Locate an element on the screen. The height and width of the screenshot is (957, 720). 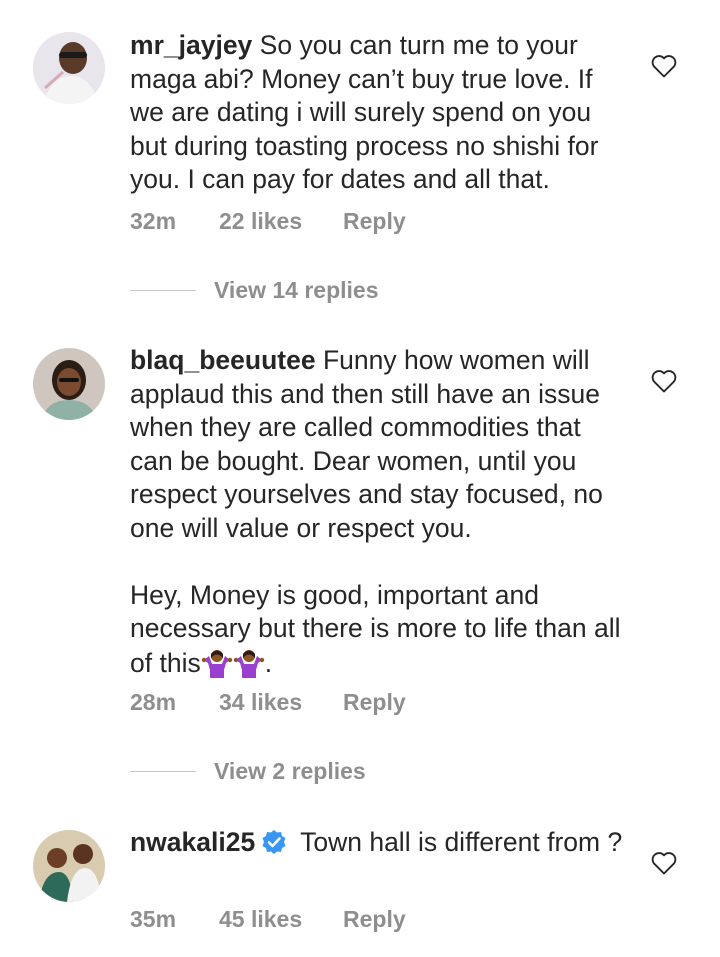
comment-meta: 28m 34 likes Reply is located at coordinates (268, 702).